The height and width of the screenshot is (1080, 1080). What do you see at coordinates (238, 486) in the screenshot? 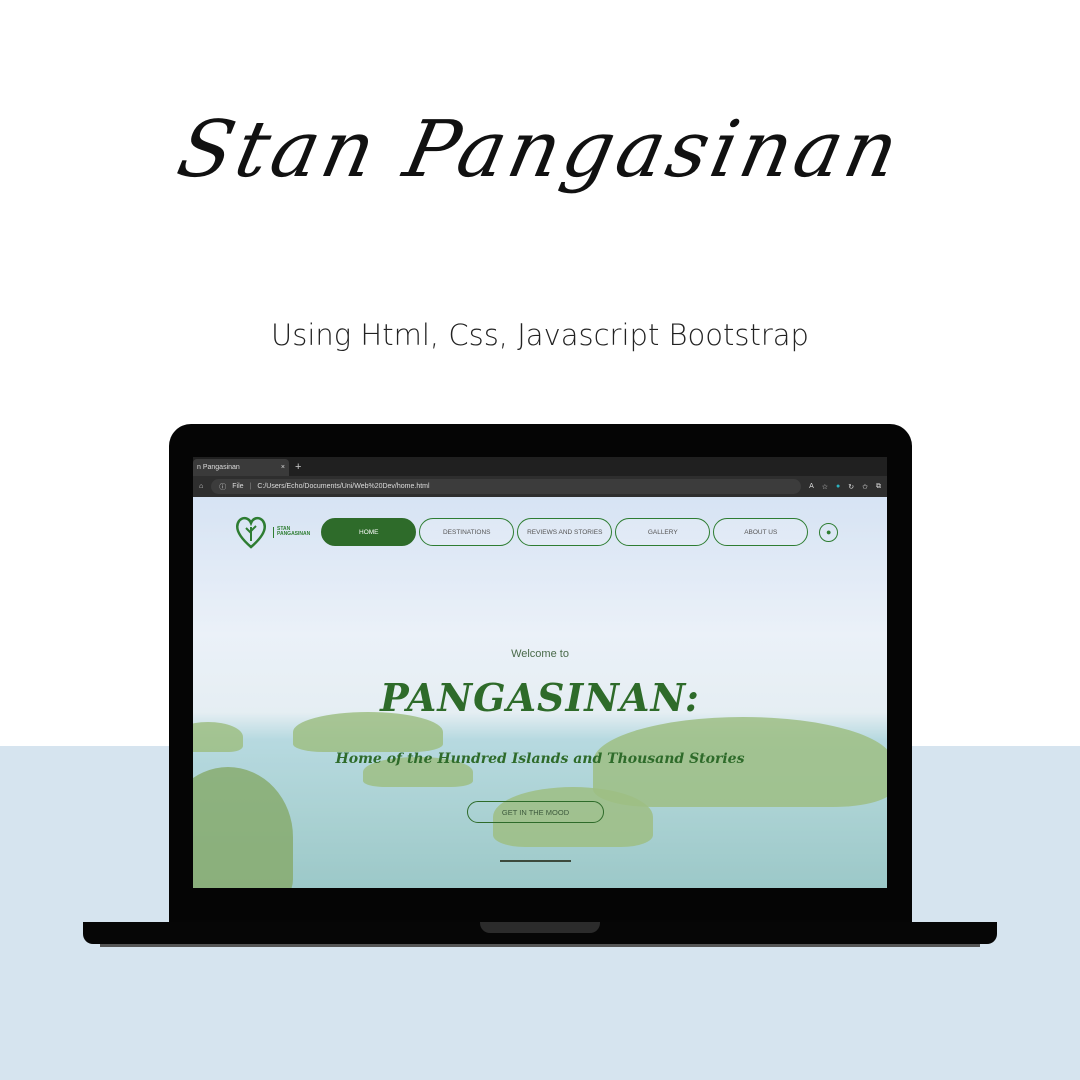
I see `url-scheme: File` at bounding box center [238, 486].